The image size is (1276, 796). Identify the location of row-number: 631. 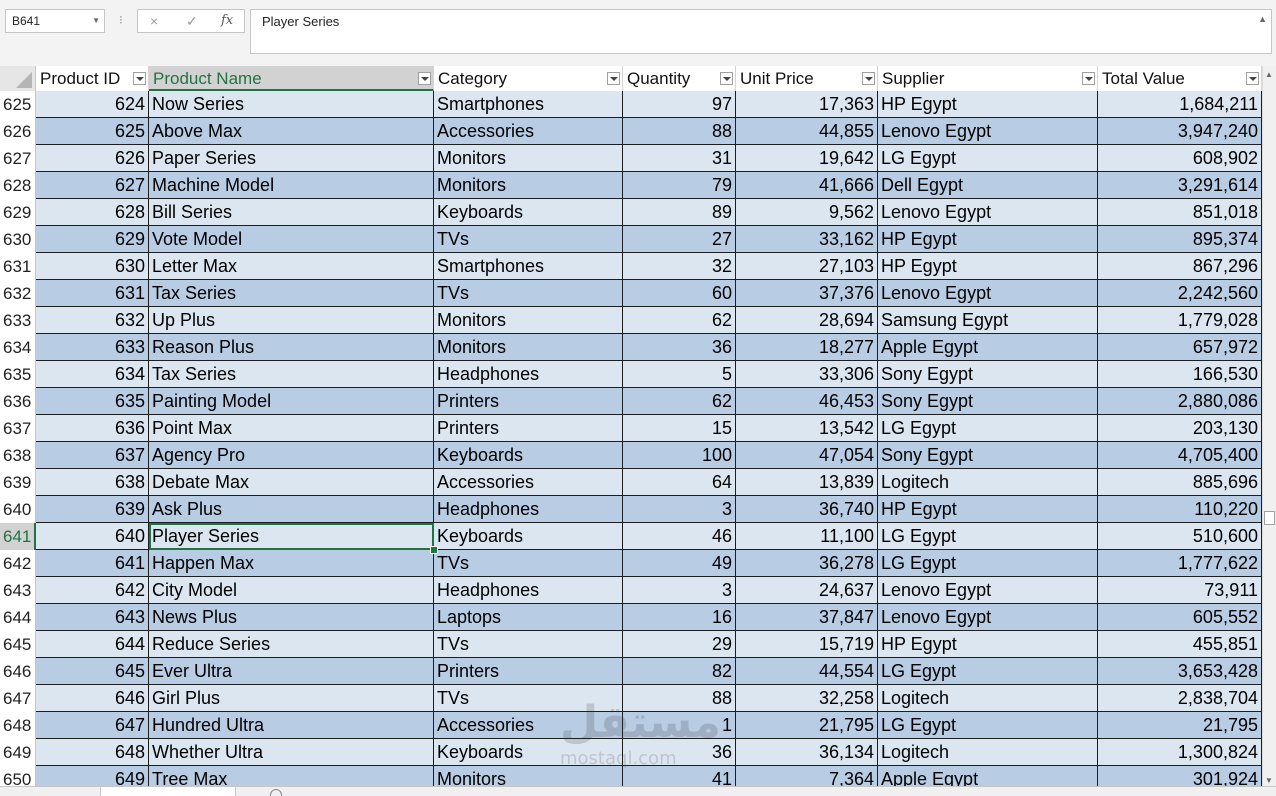
(18, 266).